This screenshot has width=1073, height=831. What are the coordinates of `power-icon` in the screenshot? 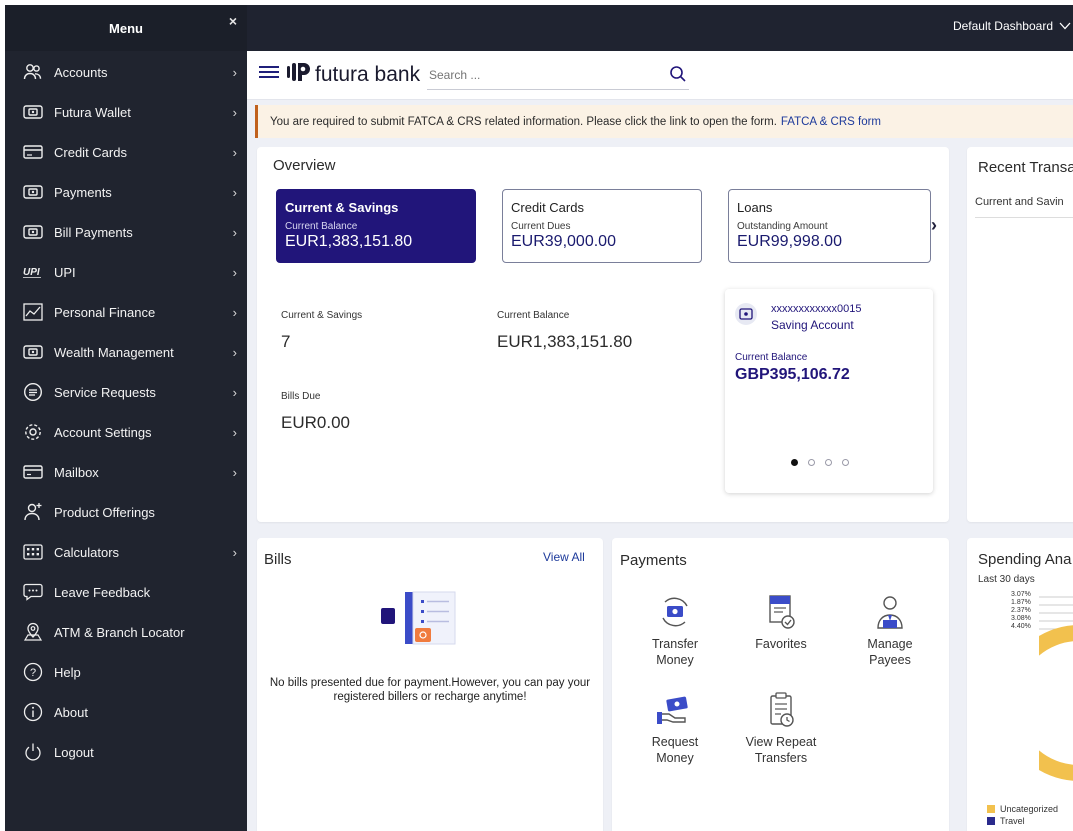 It's located at (33, 752).